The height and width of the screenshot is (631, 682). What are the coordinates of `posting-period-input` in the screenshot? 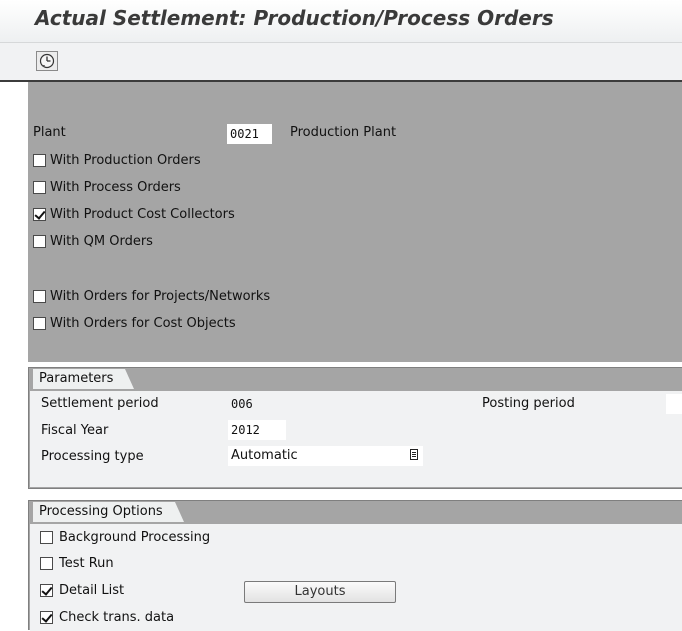 It's located at (674, 404).